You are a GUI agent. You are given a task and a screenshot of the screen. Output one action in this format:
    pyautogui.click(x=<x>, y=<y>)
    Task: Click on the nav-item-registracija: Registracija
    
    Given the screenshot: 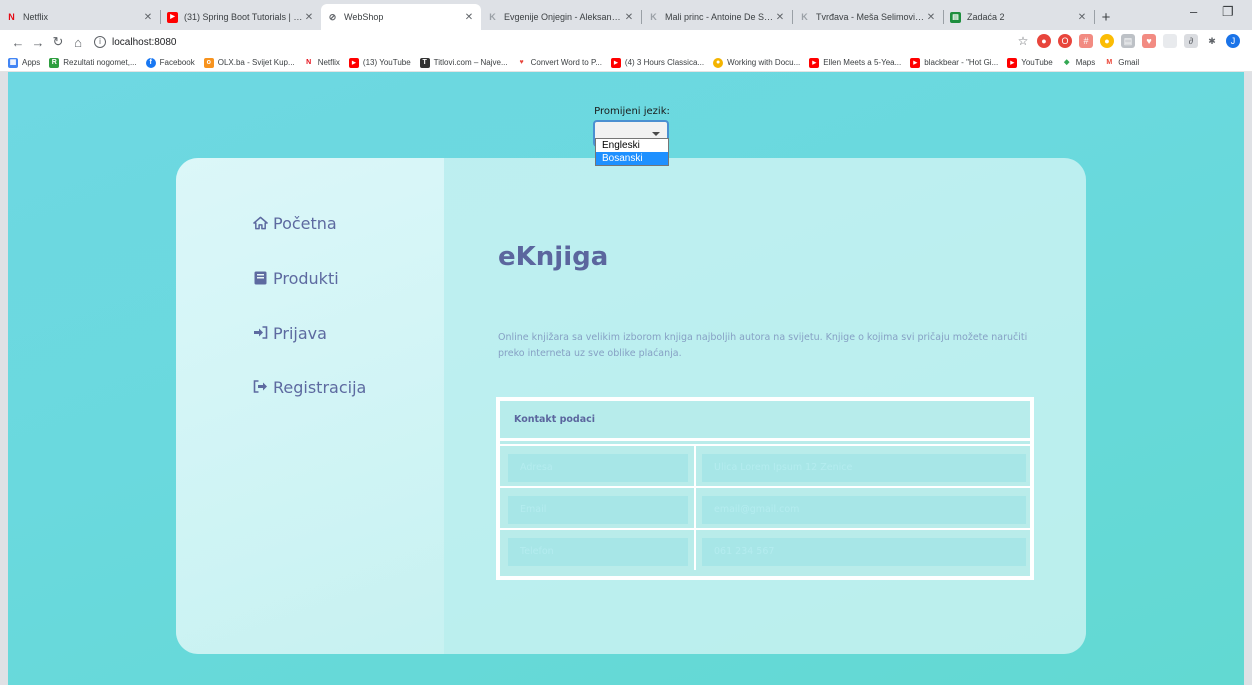 What is the action you would take?
    pyautogui.click(x=309, y=387)
    